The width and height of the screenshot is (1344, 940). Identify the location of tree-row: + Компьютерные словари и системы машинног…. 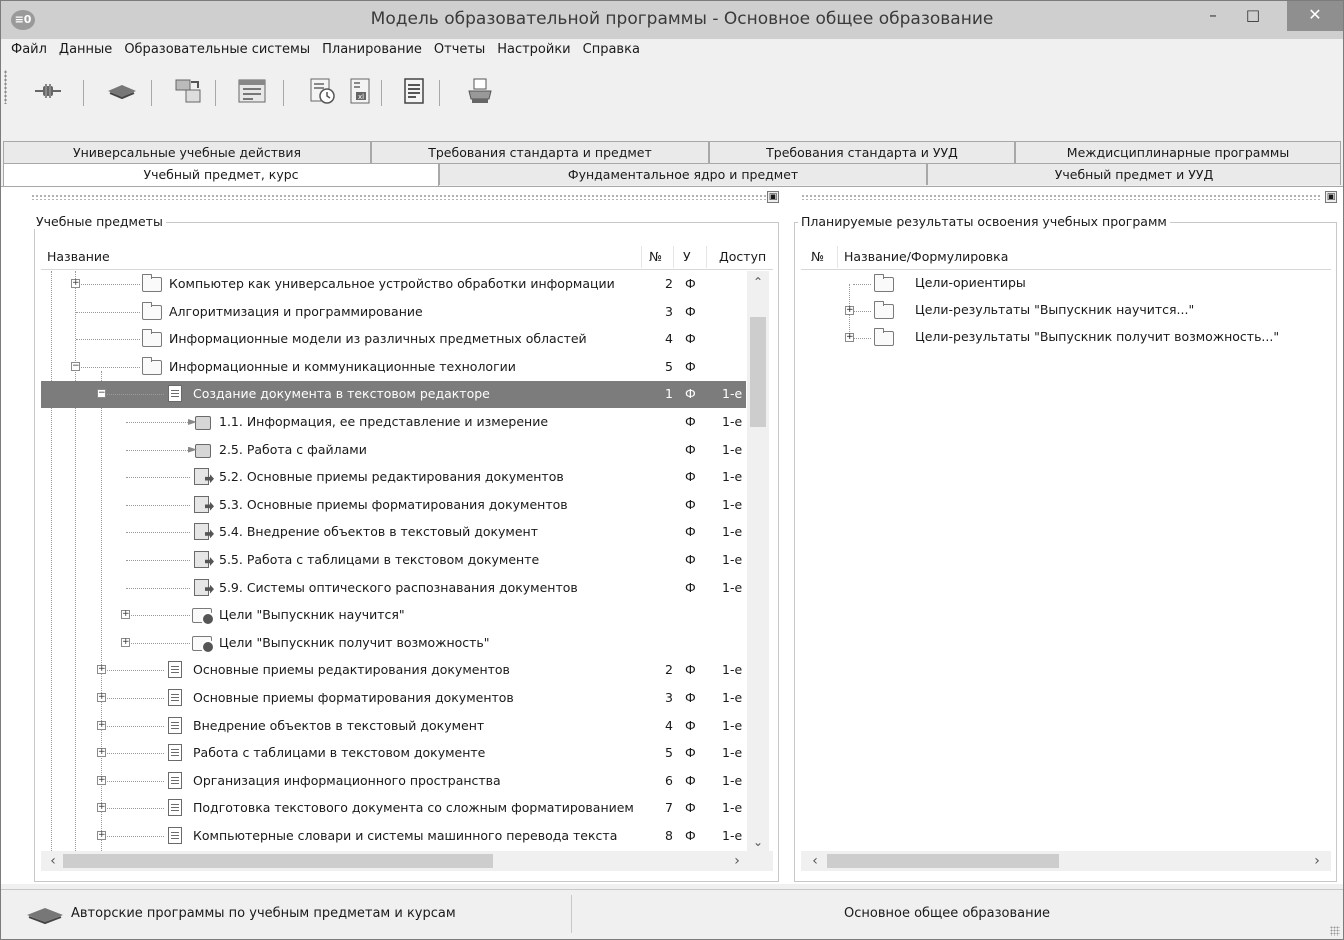
(393, 836).